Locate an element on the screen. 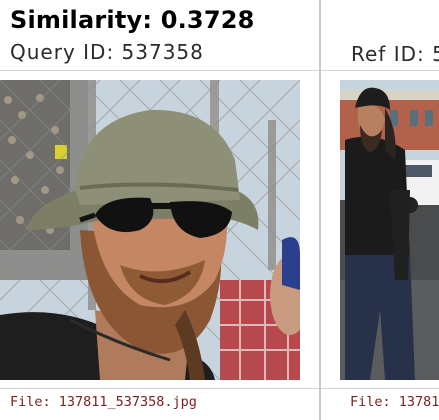 This screenshot has height=420, width=439. reference-id-label: Ref ID: 5 is located at coordinates (395, 54).